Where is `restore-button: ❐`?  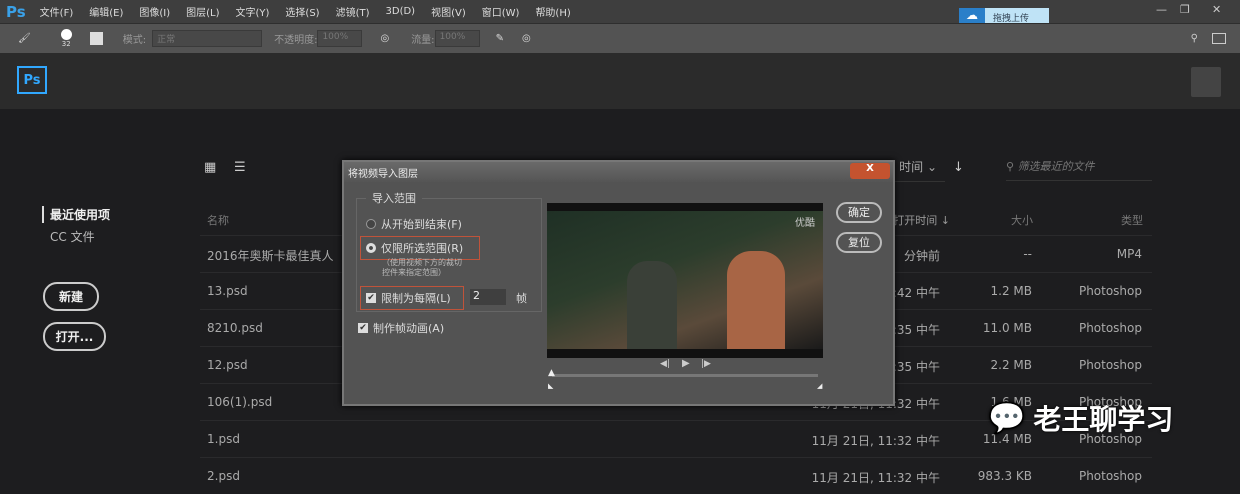 restore-button: ❐ is located at coordinates (1185, 9).